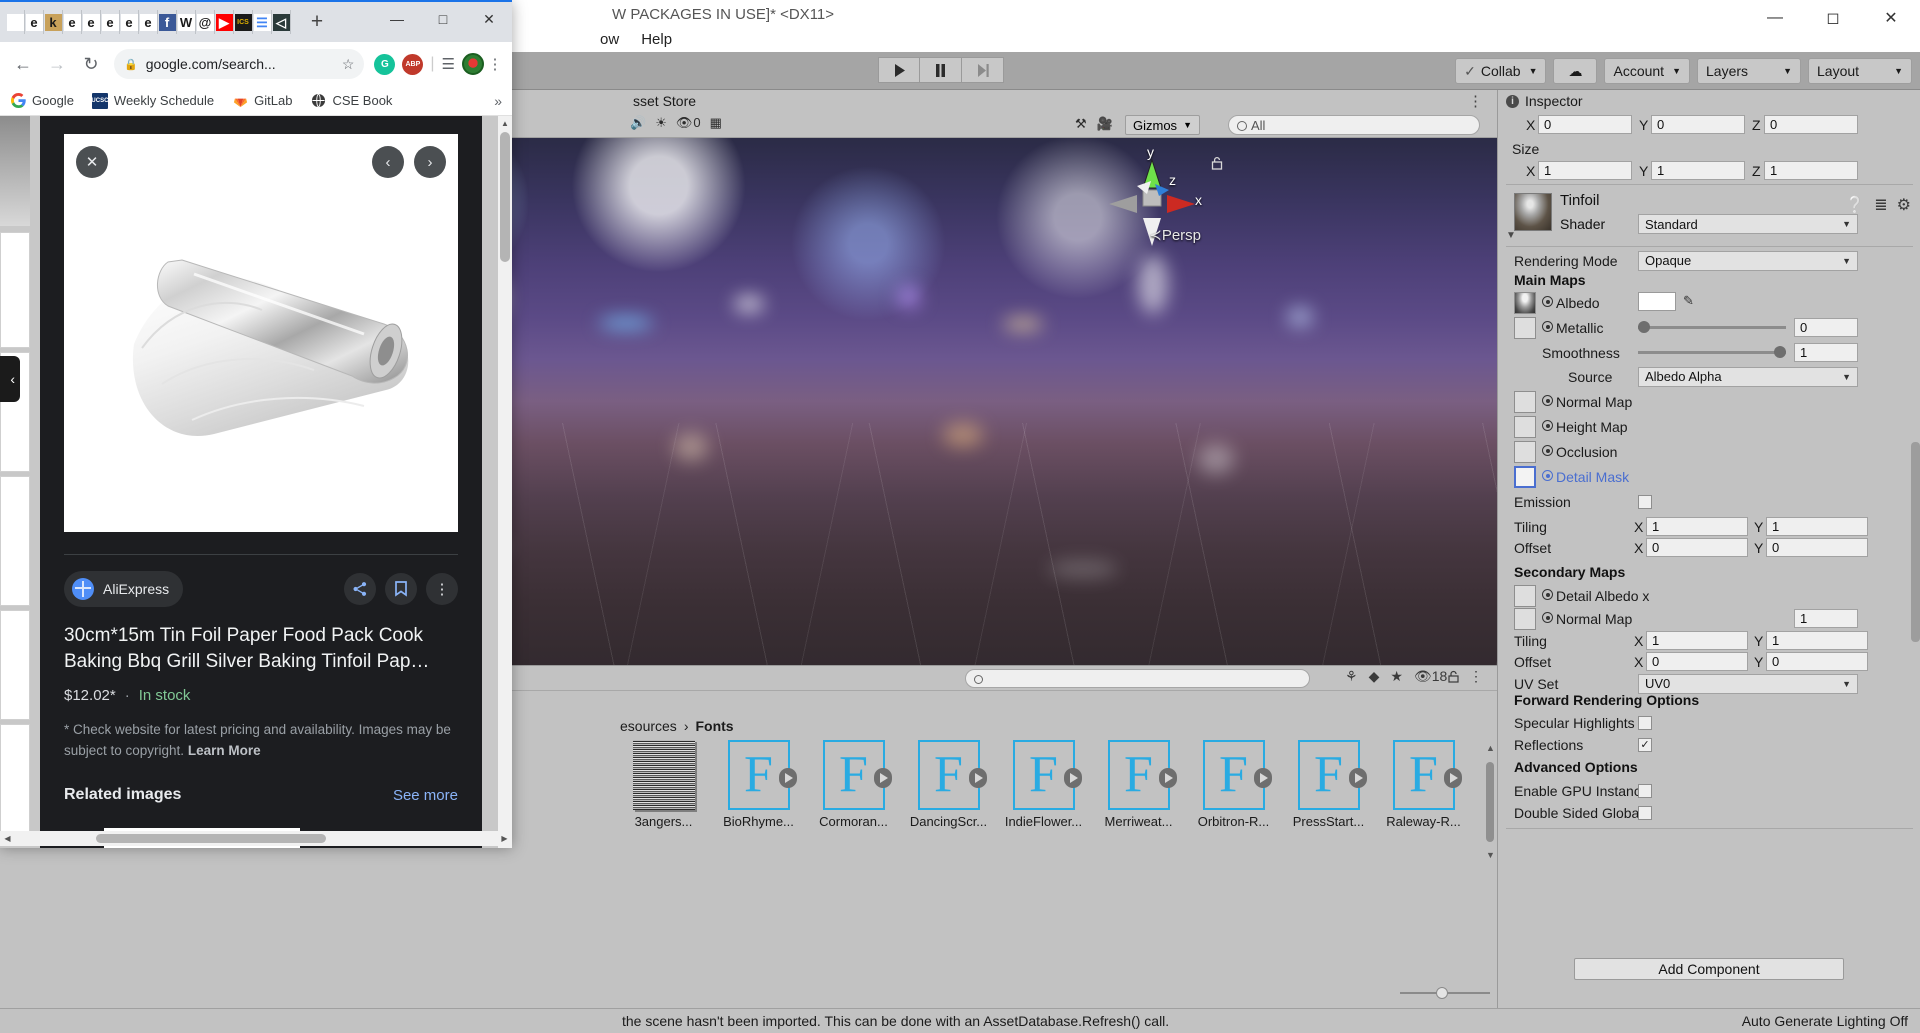 The height and width of the screenshot is (1033, 1920). Describe the element at coordinates (1442, 993) in the screenshot. I see `zoom-slider-knob` at that location.